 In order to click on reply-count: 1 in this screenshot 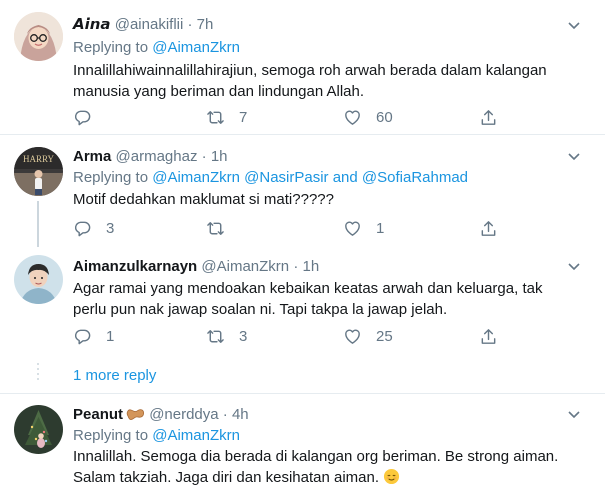, I will do `click(110, 336)`.